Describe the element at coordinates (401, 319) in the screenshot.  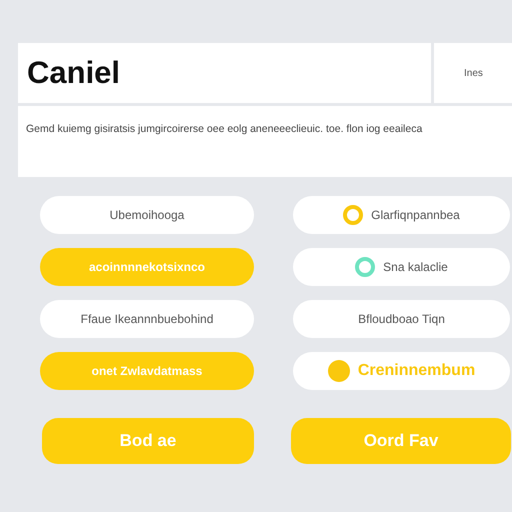
I see `option-button: Bfloudboao Tiqn` at that location.